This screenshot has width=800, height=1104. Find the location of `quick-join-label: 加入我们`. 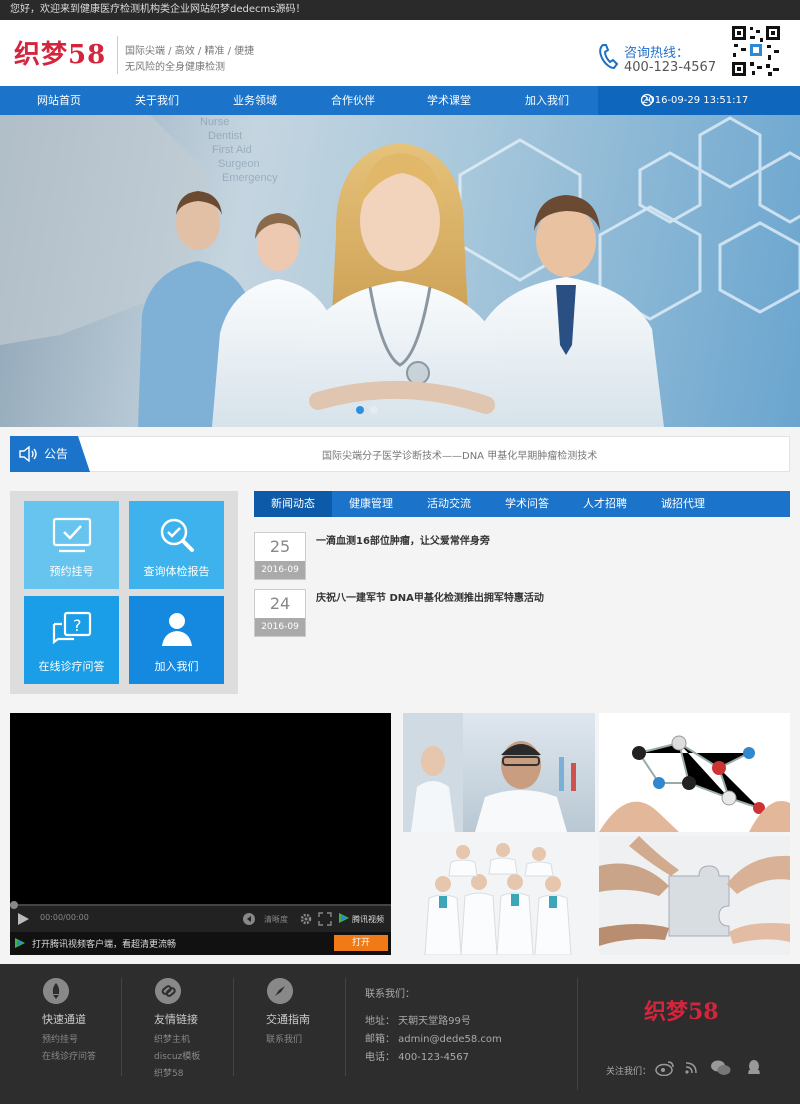

quick-join-label: 加入我们 is located at coordinates (176, 666).